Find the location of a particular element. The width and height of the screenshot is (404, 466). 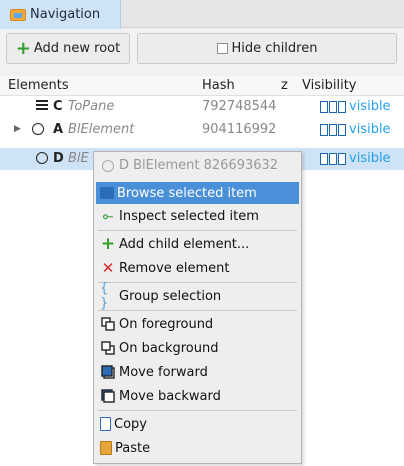

row-name: BlE is located at coordinates (78, 158).